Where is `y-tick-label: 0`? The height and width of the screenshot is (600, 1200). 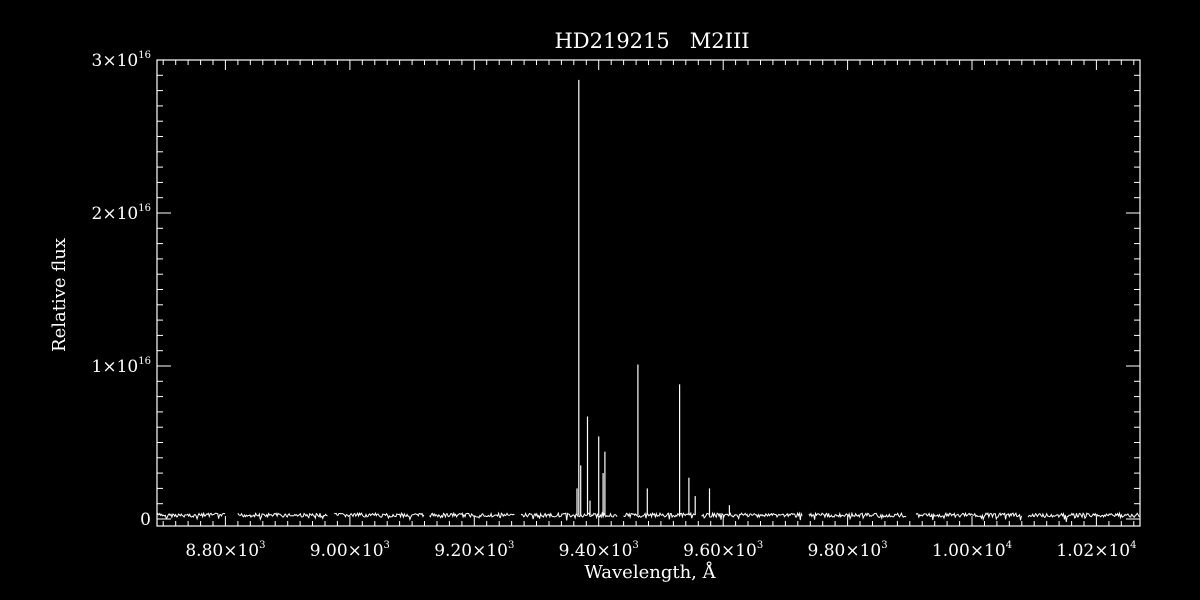
y-tick-label: 0 is located at coordinates (145, 520).